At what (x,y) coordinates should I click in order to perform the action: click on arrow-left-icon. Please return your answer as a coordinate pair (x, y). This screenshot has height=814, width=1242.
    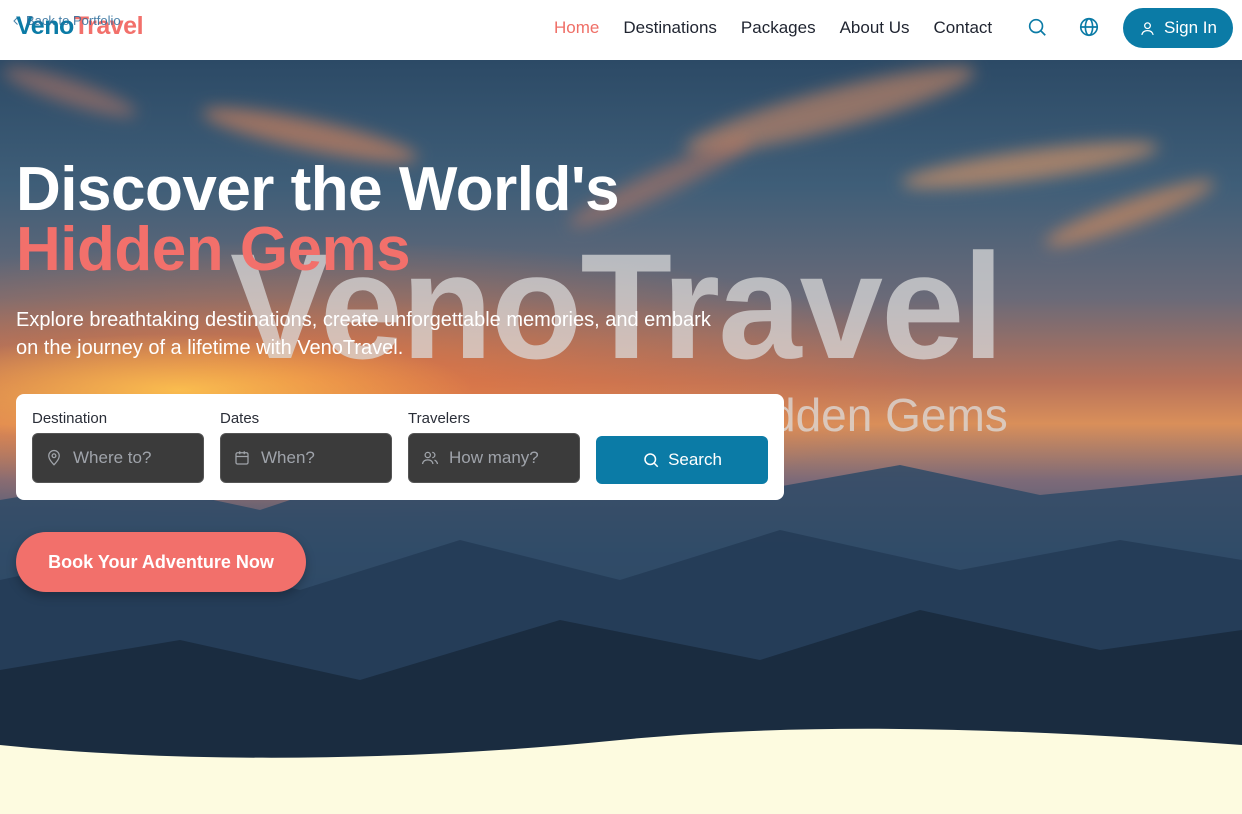
    Looking at the image, I should click on (15, 20).